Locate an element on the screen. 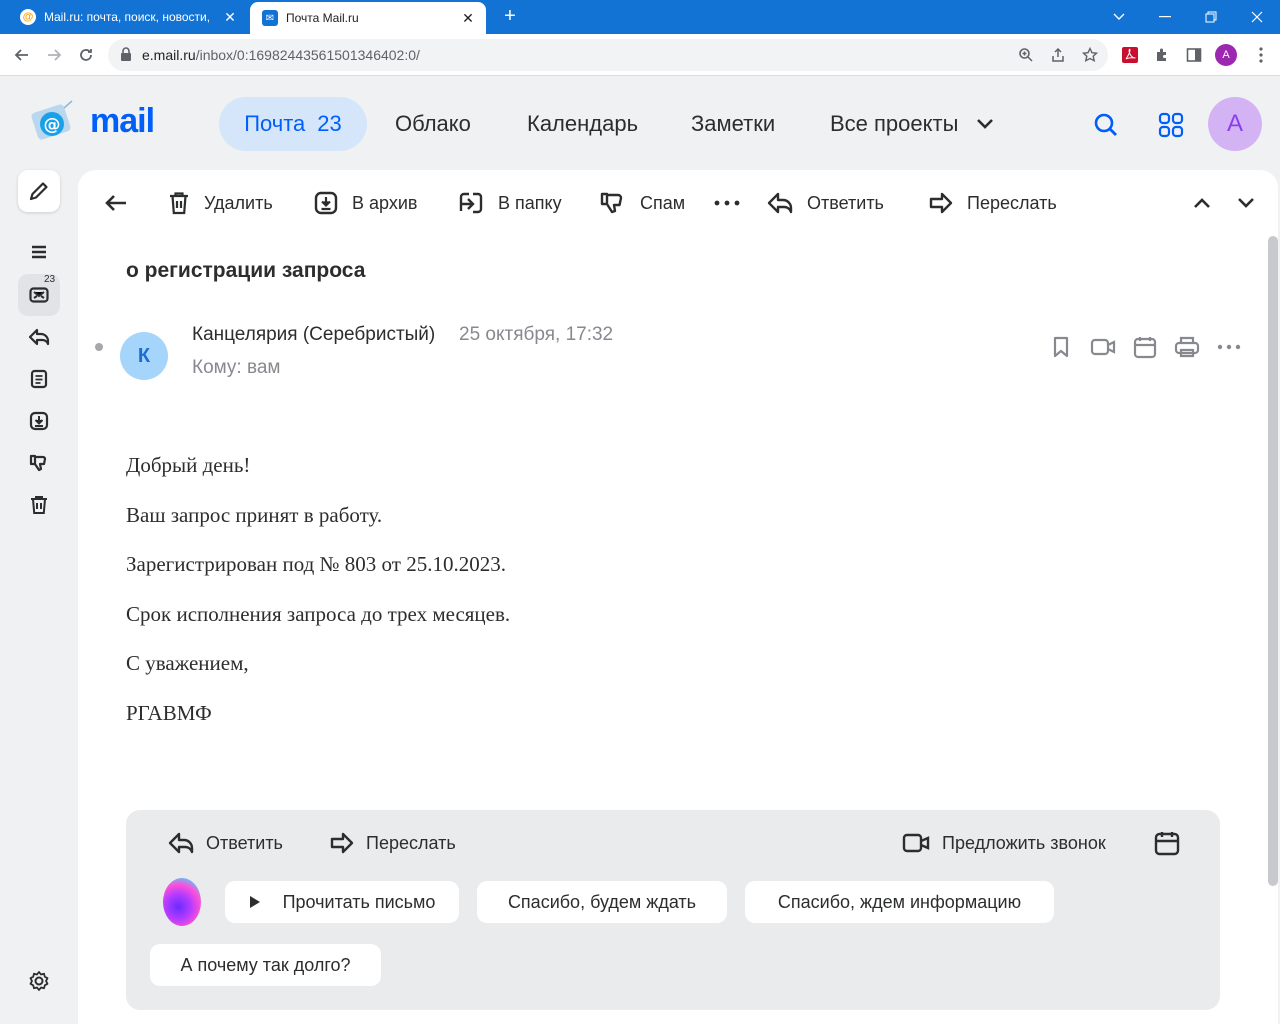 The image size is (1280, 1024). close-window-button is located at coordinates (1257, 17).